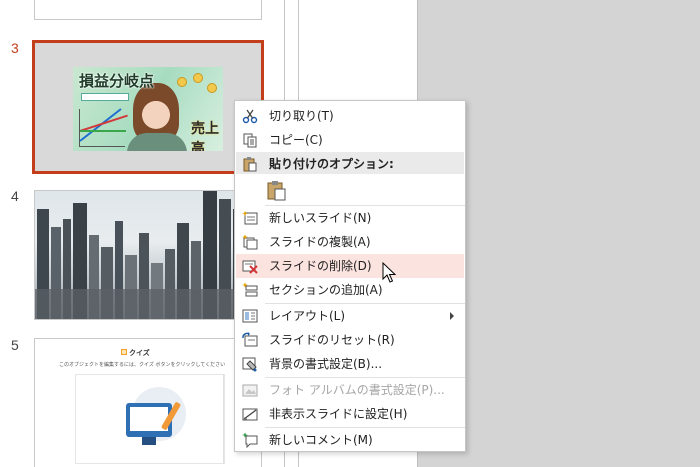 The width and height of the screenshot is (700, 467). I want to click on reset-slide-icon, so click(250, 340).